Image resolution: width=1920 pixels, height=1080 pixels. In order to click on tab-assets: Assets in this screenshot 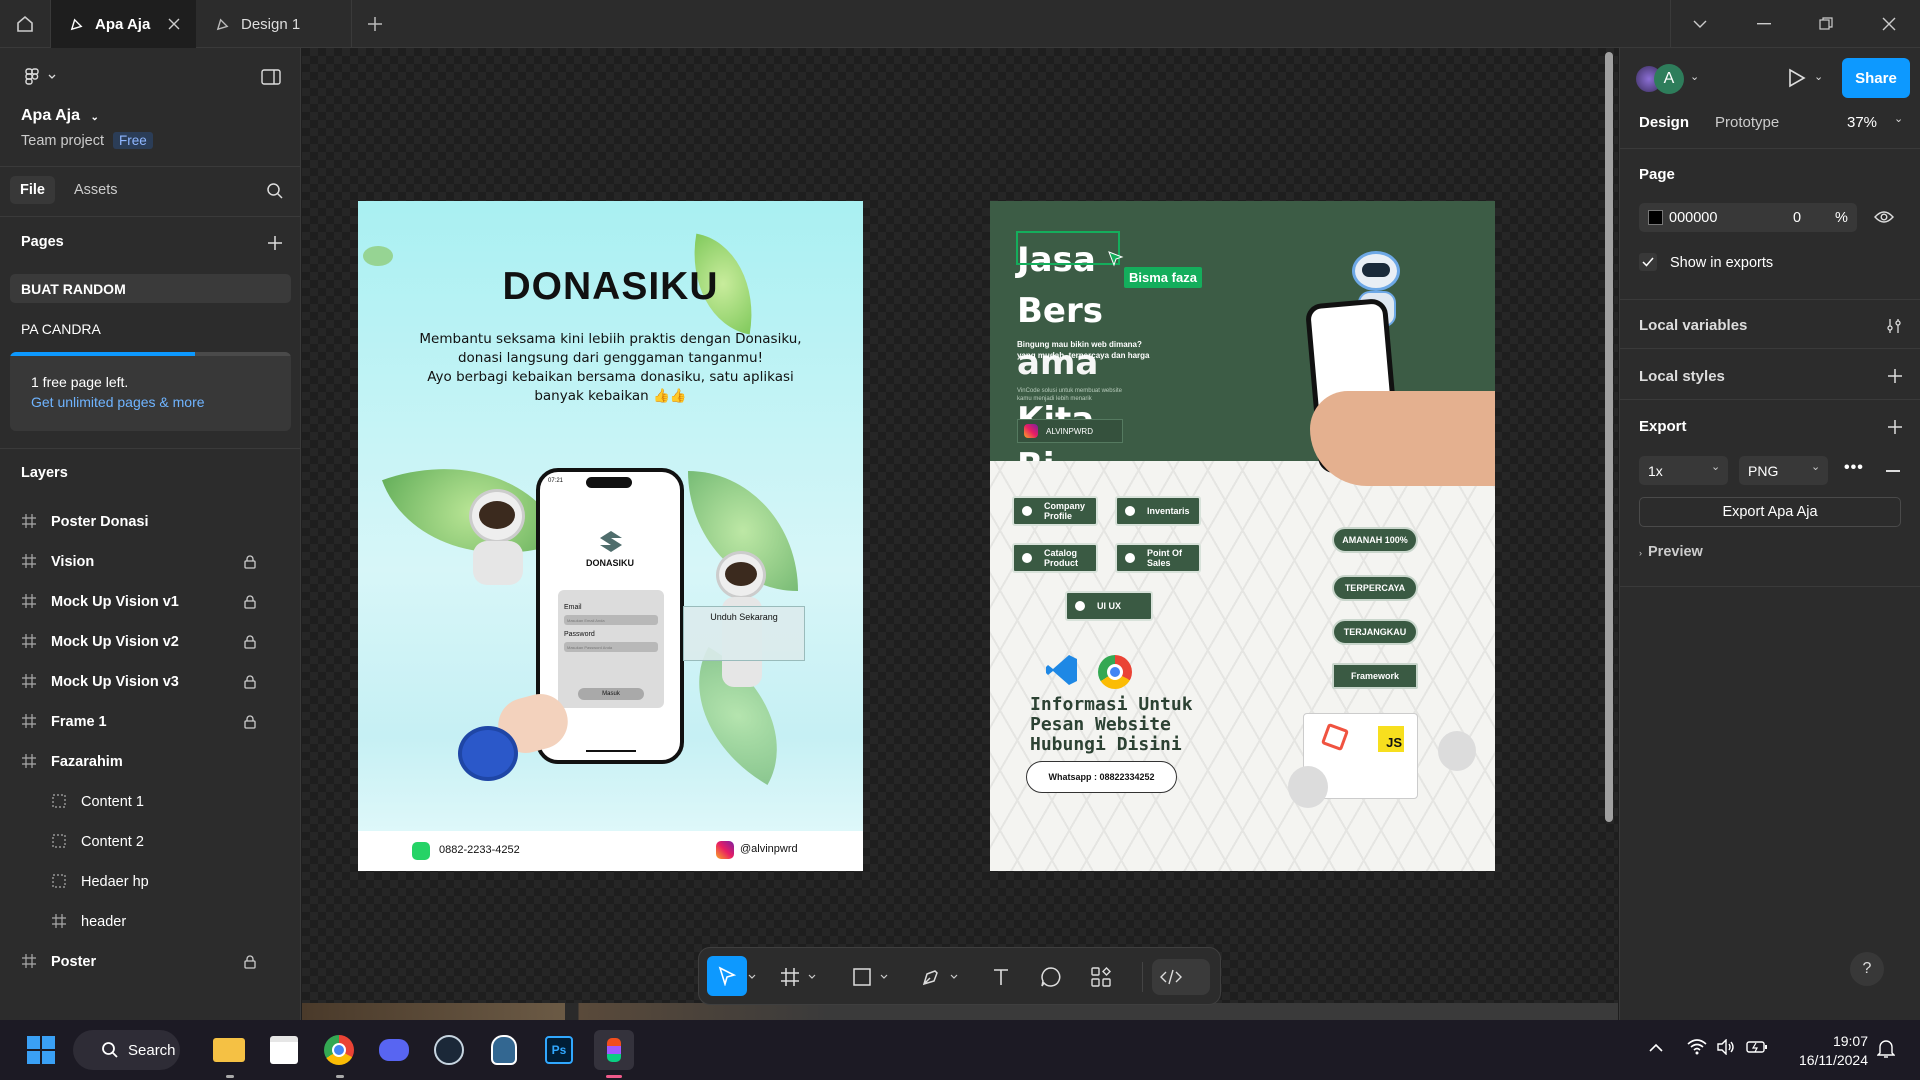, I will do `click(96, 190)`.